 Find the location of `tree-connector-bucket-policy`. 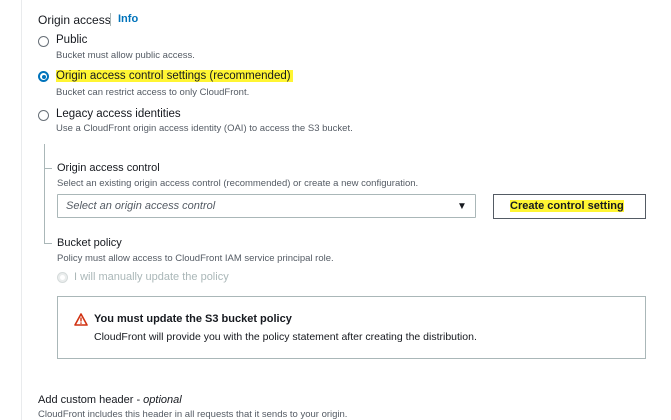

tree-connector-bucket-policy is located at coordinates (48, 243).